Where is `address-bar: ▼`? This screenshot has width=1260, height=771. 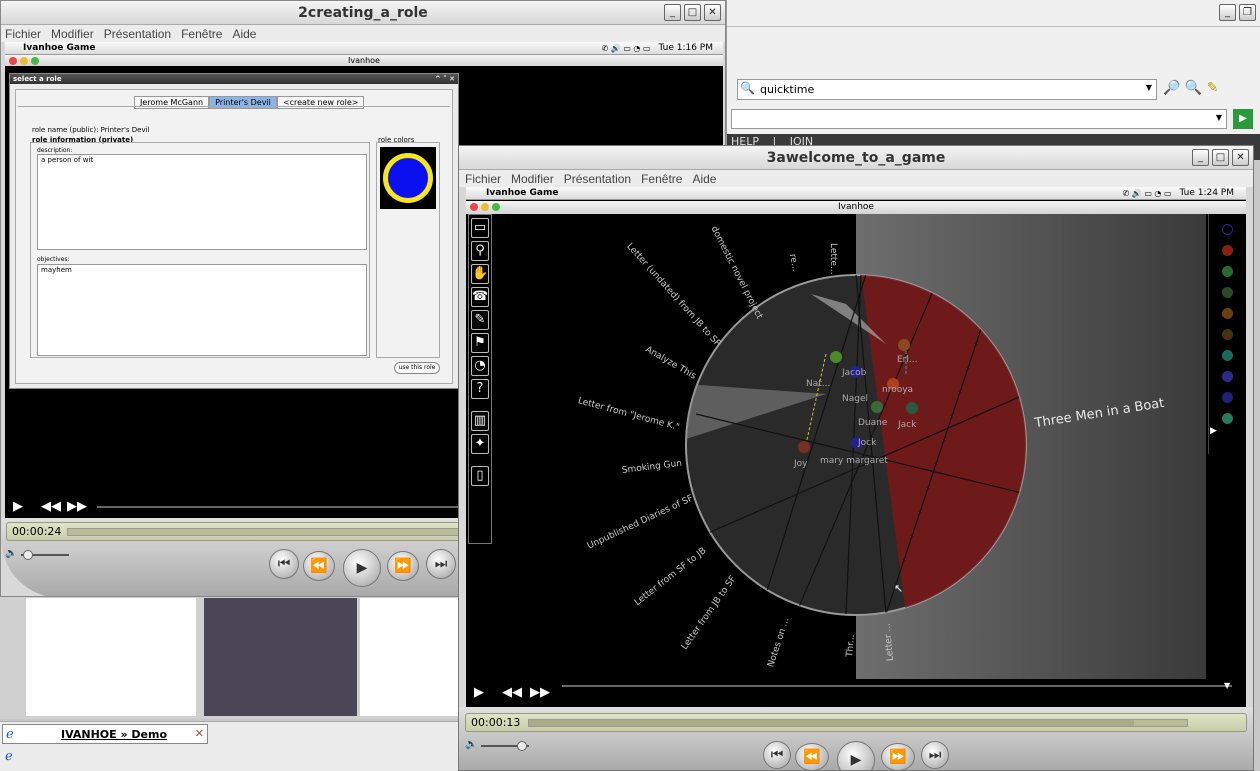
address-bar: ▼ is located at coordinates (979, 119).